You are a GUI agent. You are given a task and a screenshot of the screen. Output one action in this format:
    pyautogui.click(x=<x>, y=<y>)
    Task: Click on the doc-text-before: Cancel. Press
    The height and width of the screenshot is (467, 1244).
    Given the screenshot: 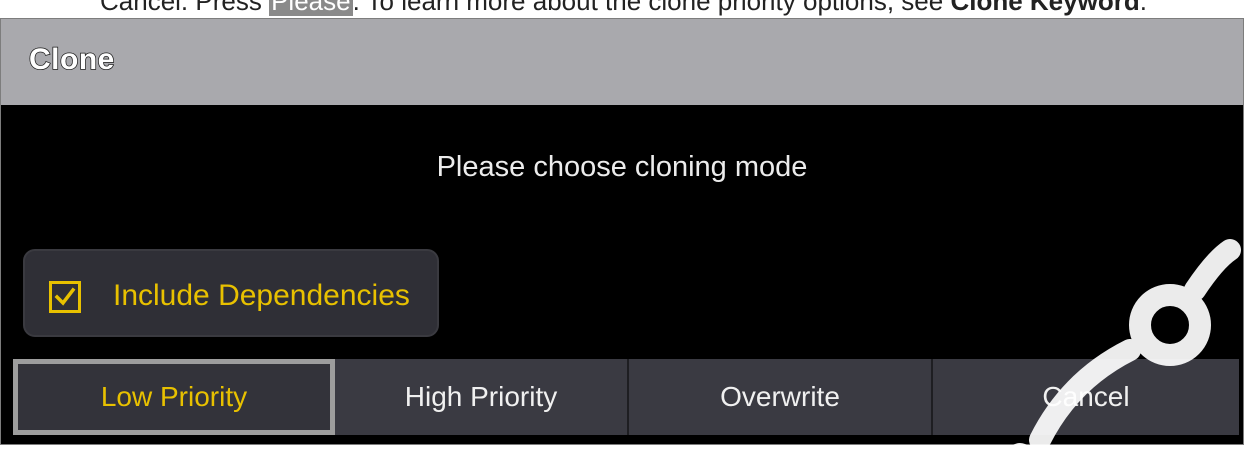 What is the action you would take?
    pyautogui.click(x=185, y=8)
    